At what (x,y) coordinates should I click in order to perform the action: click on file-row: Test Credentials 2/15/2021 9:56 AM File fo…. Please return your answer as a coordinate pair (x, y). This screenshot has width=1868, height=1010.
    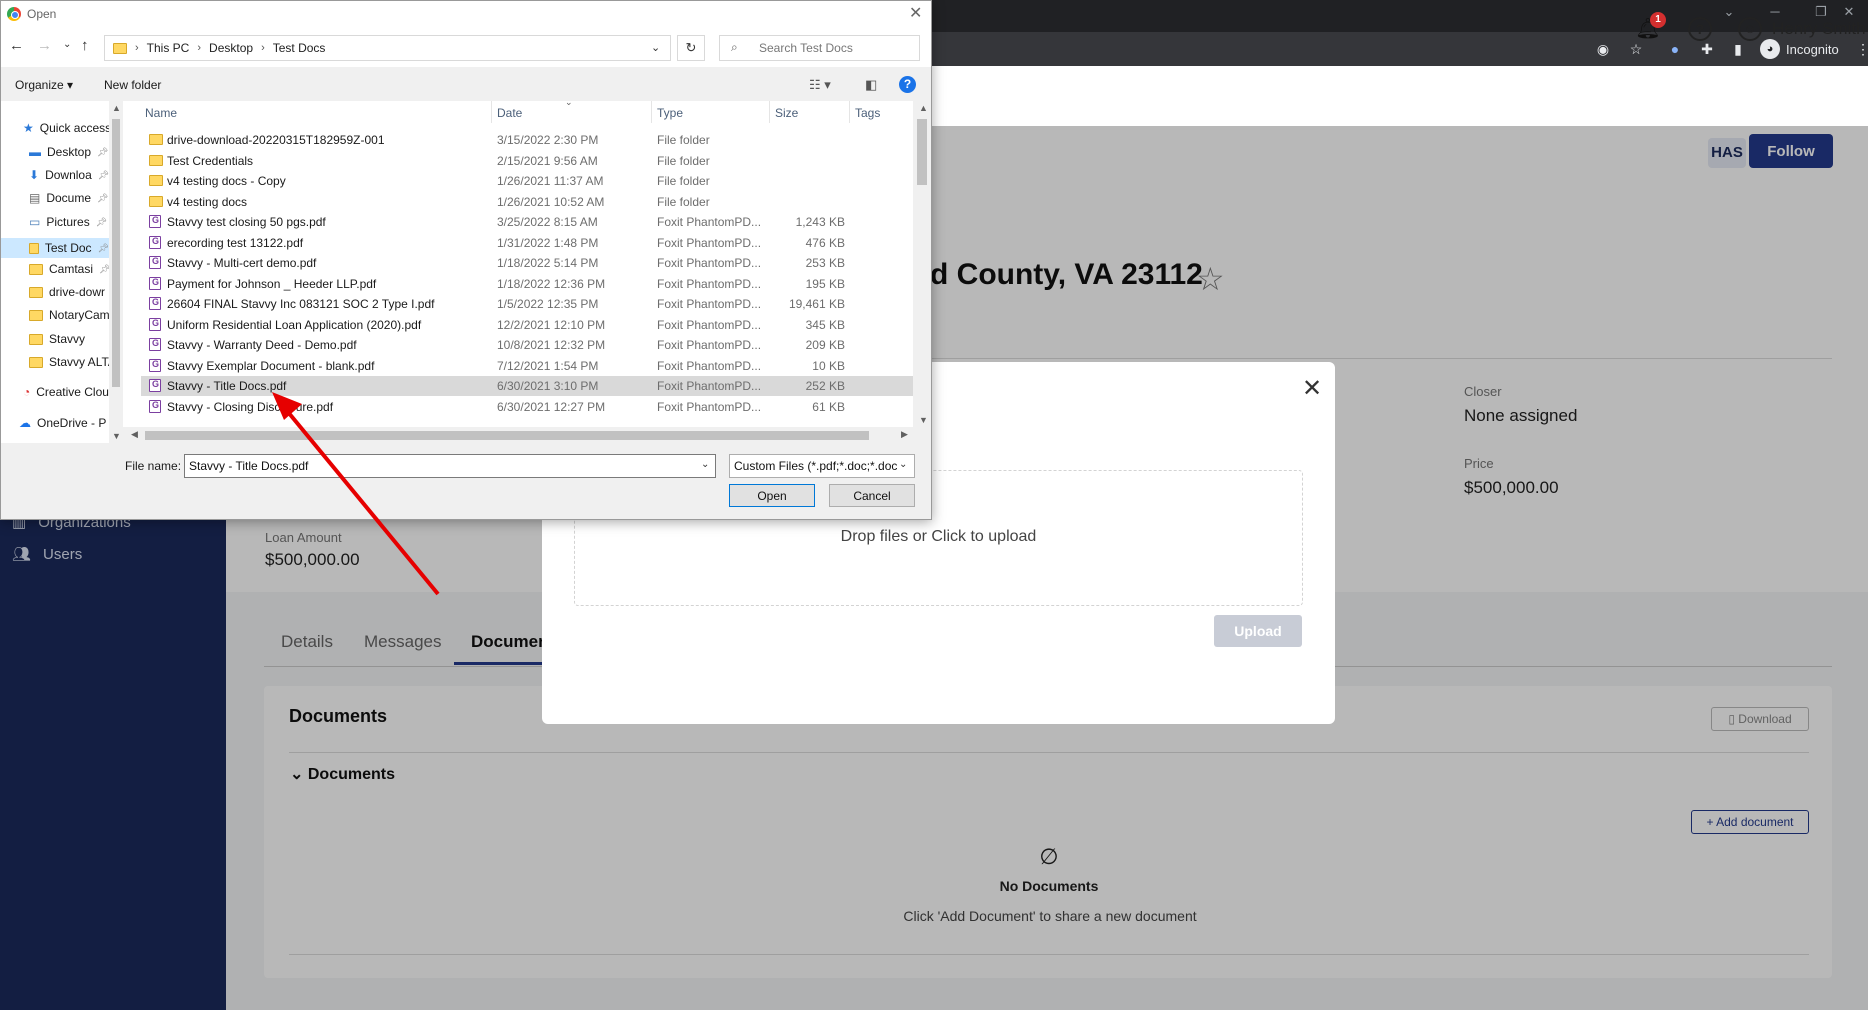
    Looking at the image, I should click on (527, 161).